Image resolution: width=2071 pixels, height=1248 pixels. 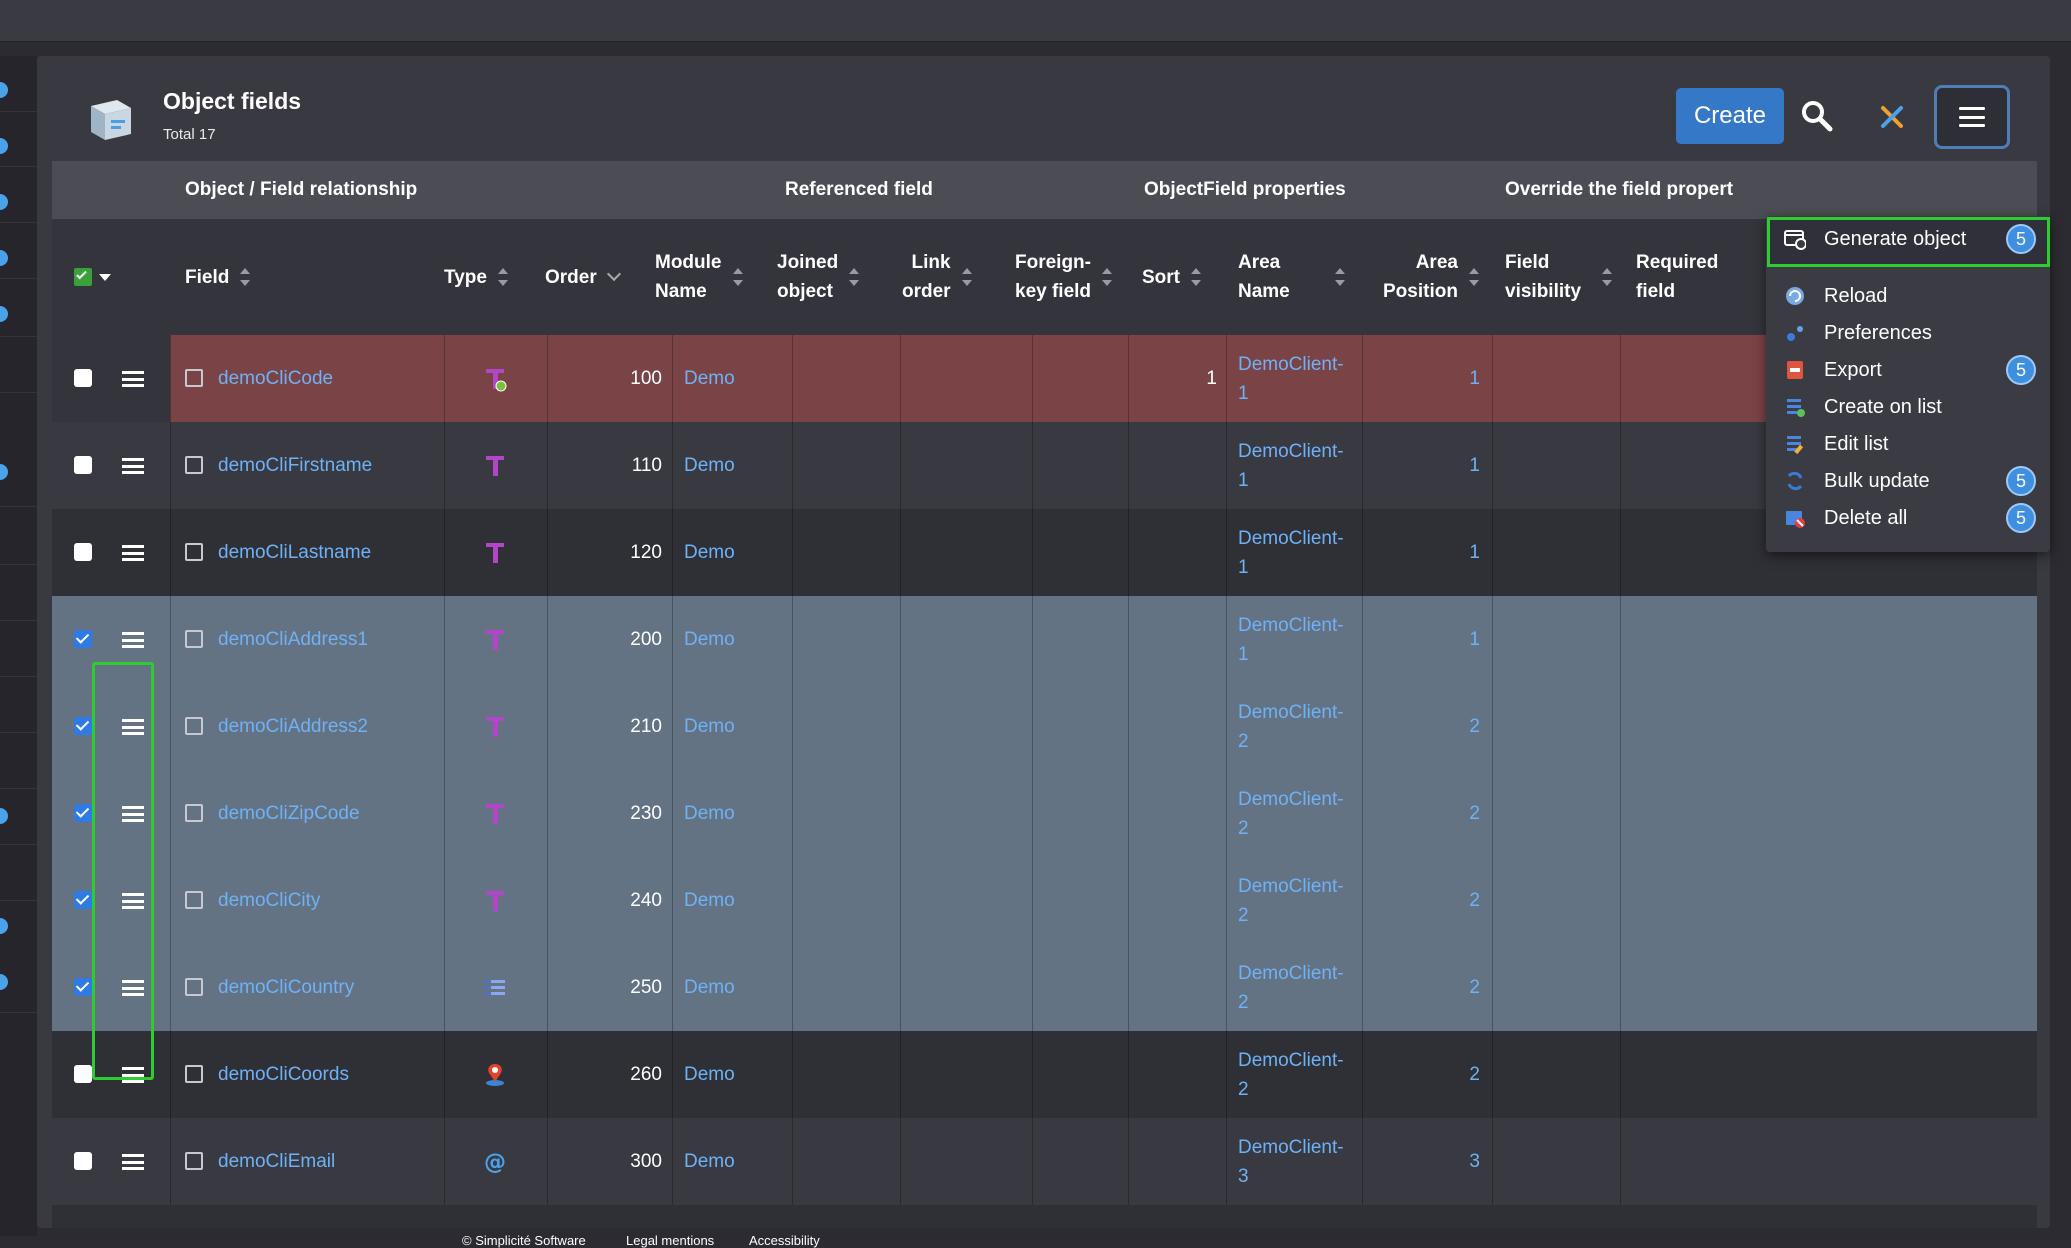 What do you see at coordinates (294, 552) in the screenshot?
I see `field-name-link: demoCliLastname` at bounding box center [294, 552].